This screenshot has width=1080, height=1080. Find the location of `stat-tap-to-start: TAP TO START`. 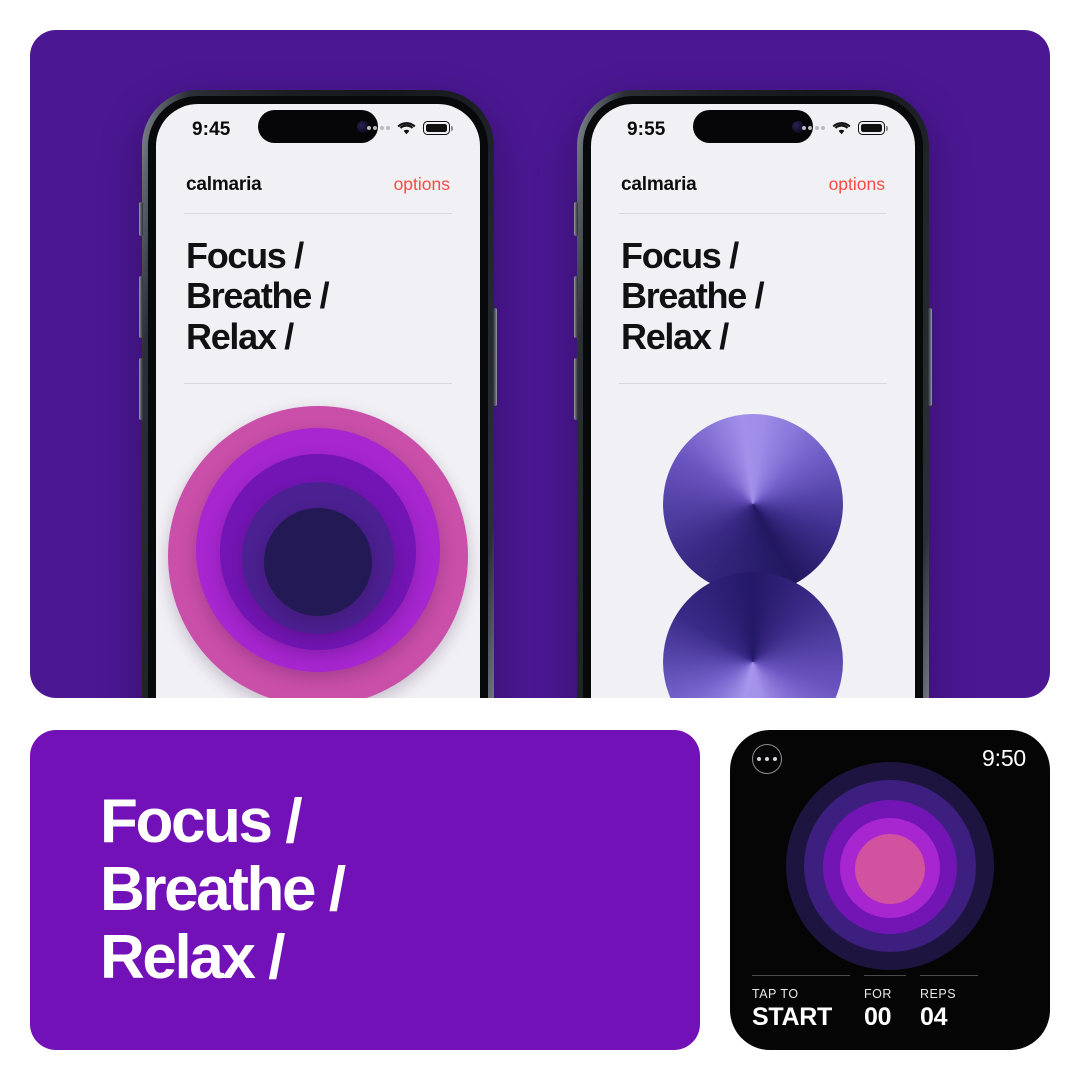

stat-tap-to-start: TAP TO START is located at coordinates (808, 1003).